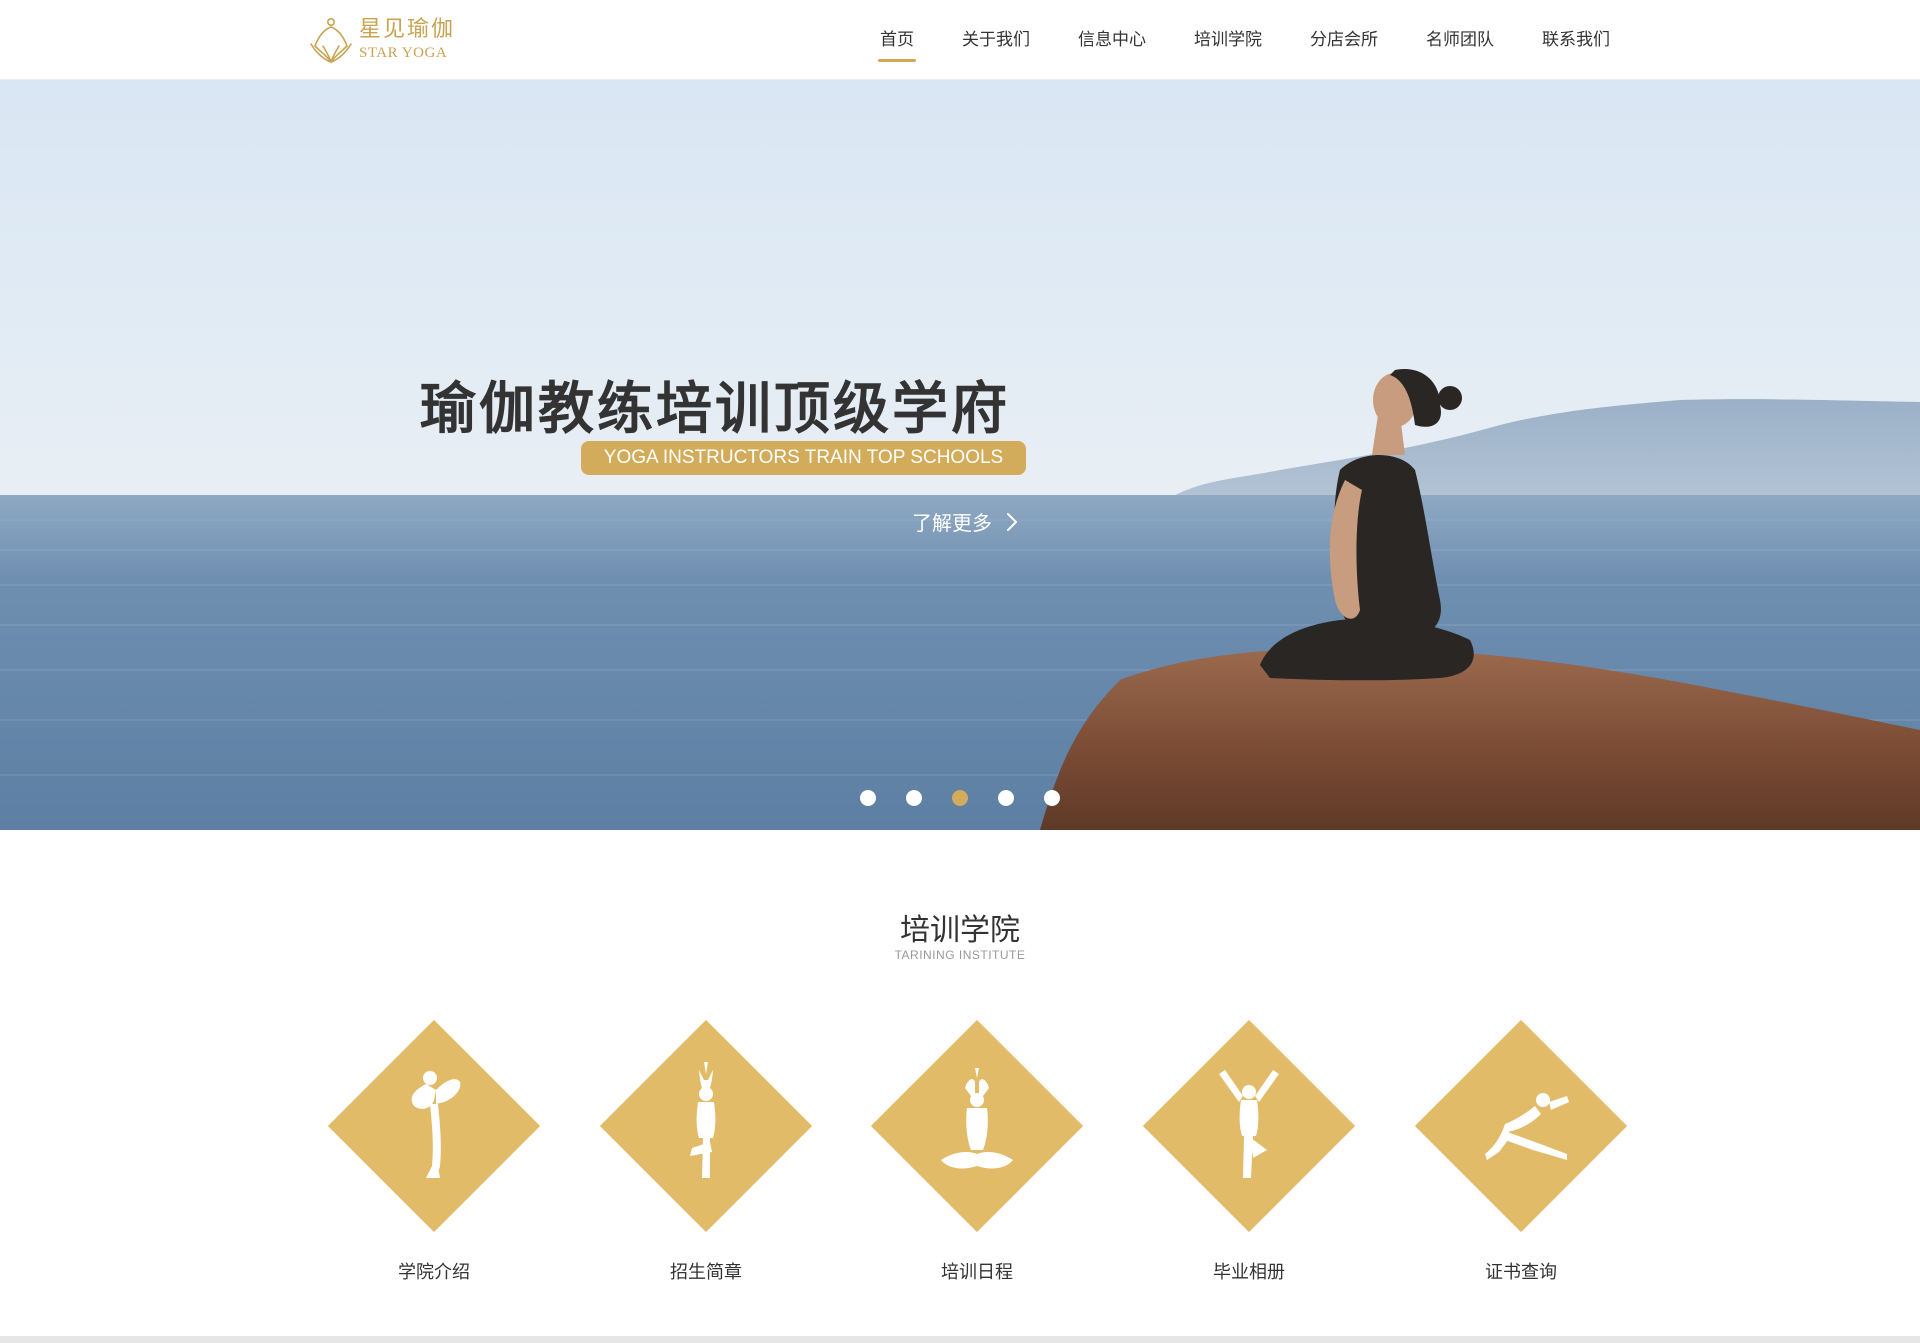 This screenshot has width=1920, height=1343. Describe the element at coordinates (715, 409) in the screenshot. I see `banner-title: 瑜伽教练培训顶级学府` at that location.